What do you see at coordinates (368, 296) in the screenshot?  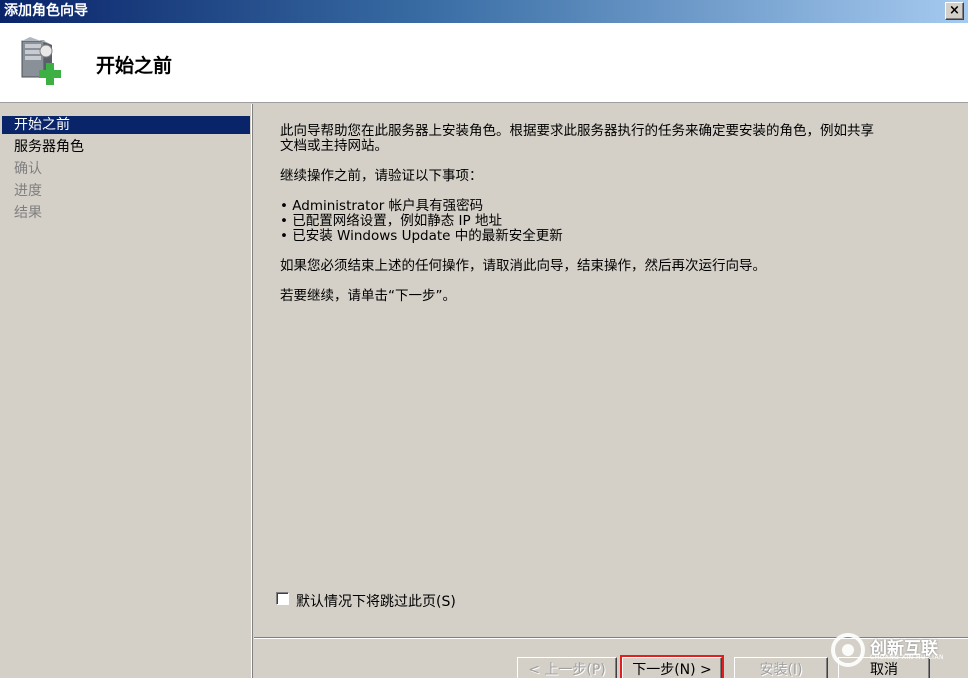 I see `continue-note: 若要继续，请单击“下一步”。` at bounding box center [368, 296].